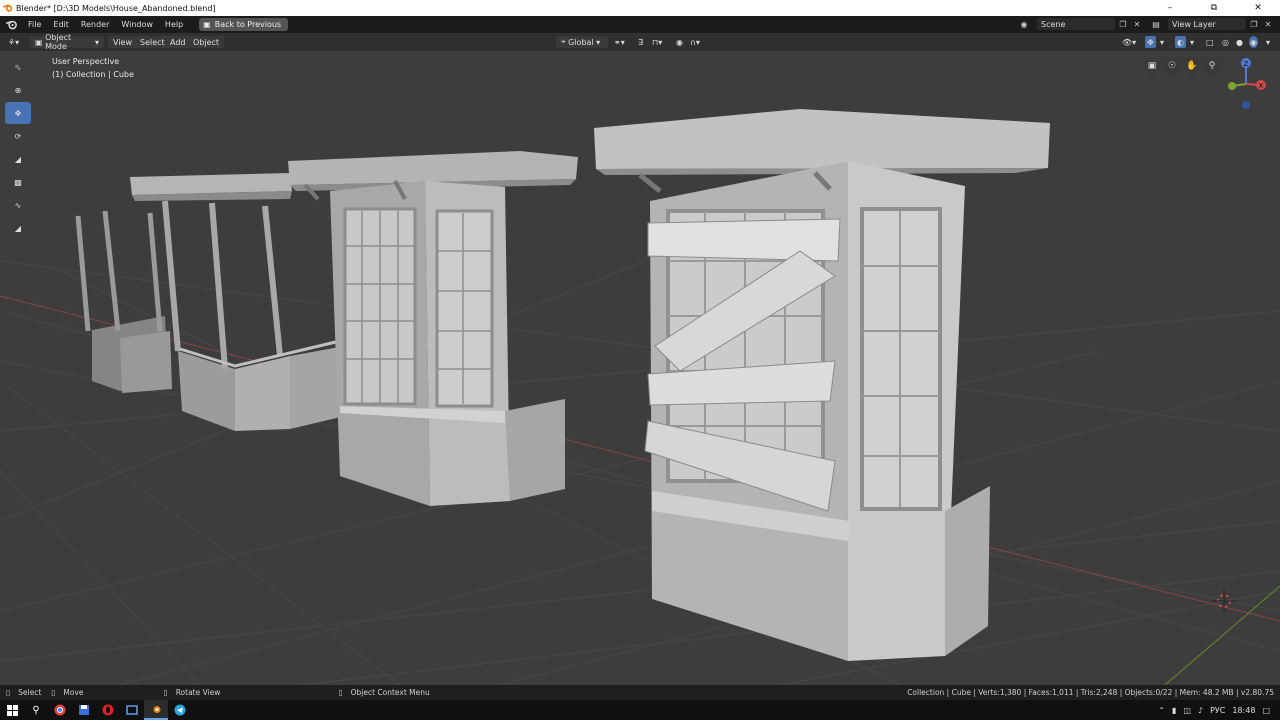  I want to click on snap-target-icon: ⊓▾, so click(657, 42).